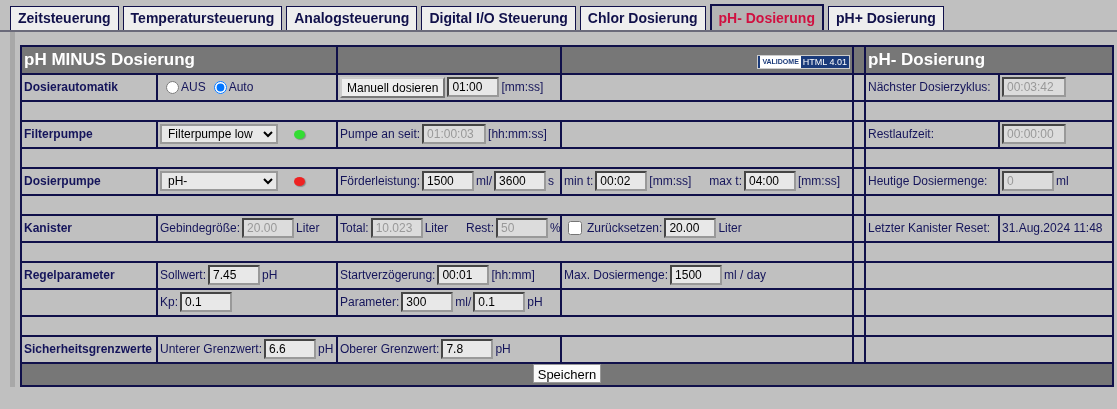 The height and width of the screenshot is (409, 1117). Describe the element at coordinates (551, 181) in the screenshot. I see `field-label: s` at that location.